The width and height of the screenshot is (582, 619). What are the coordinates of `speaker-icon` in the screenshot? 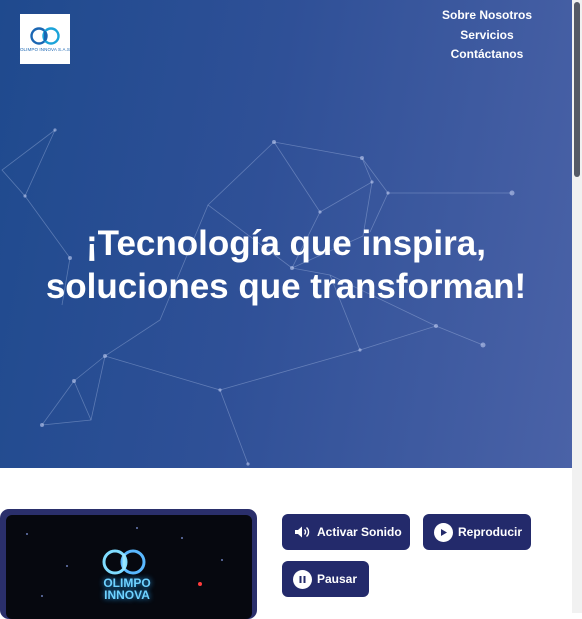 It's located at (303, 532).